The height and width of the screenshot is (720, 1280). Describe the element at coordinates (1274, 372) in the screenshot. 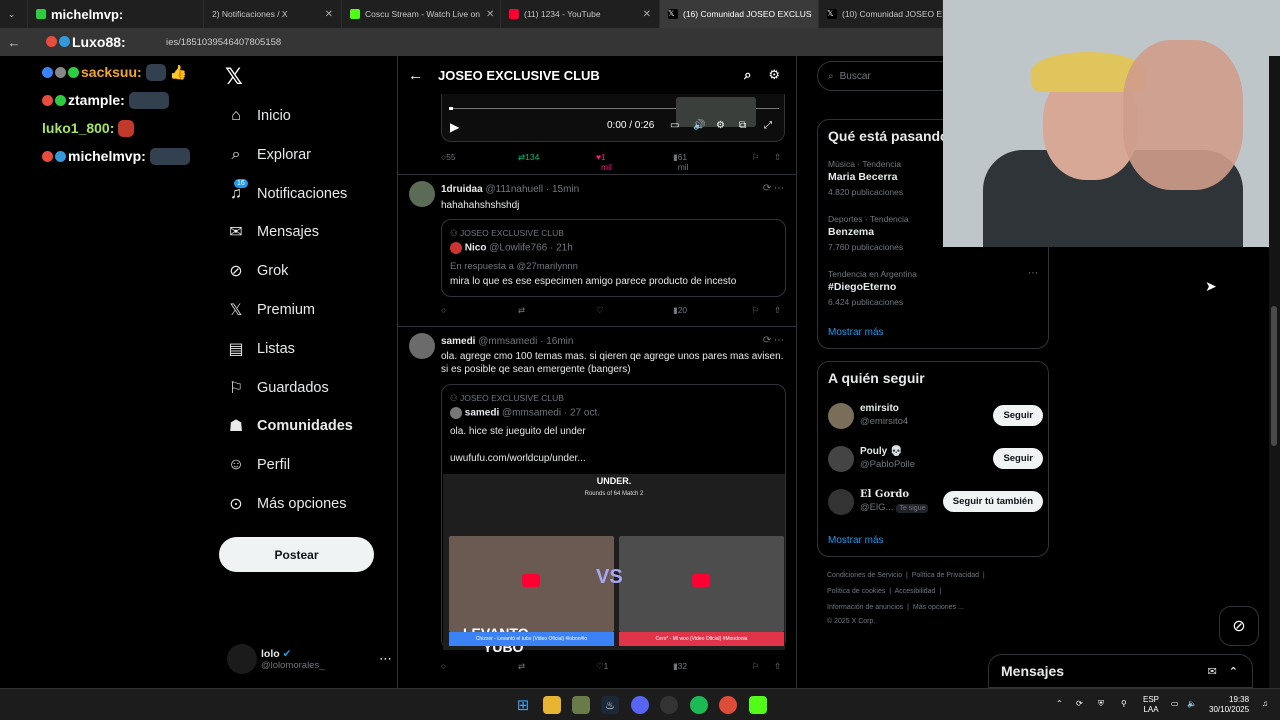

I see `scrollbar` at that location.